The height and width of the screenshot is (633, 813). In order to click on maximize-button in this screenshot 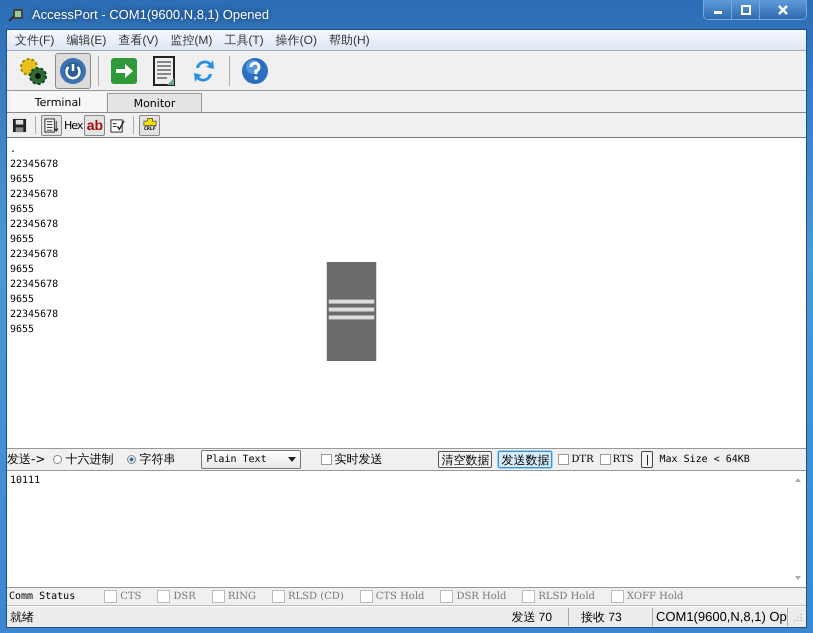, I will do `click(746, 9)`.